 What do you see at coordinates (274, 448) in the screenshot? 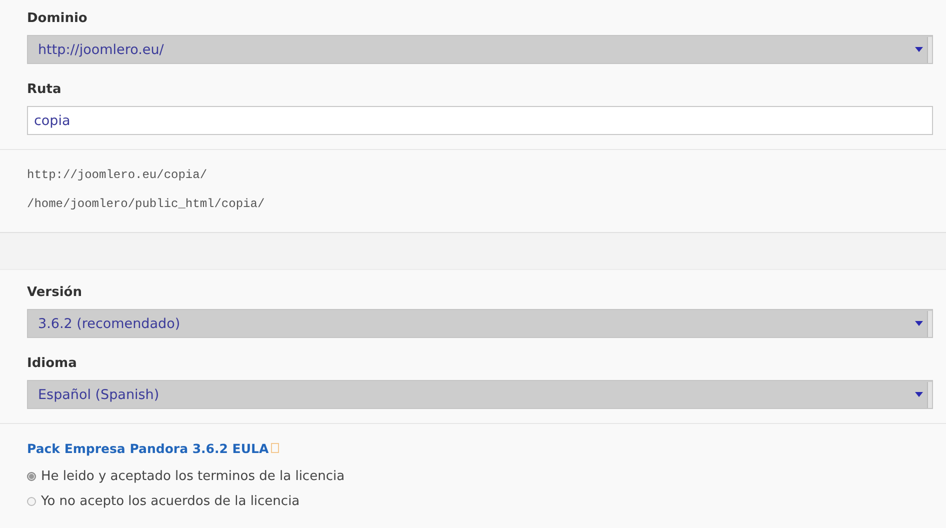
I see `document-icon` at bounding box center [274, 448].